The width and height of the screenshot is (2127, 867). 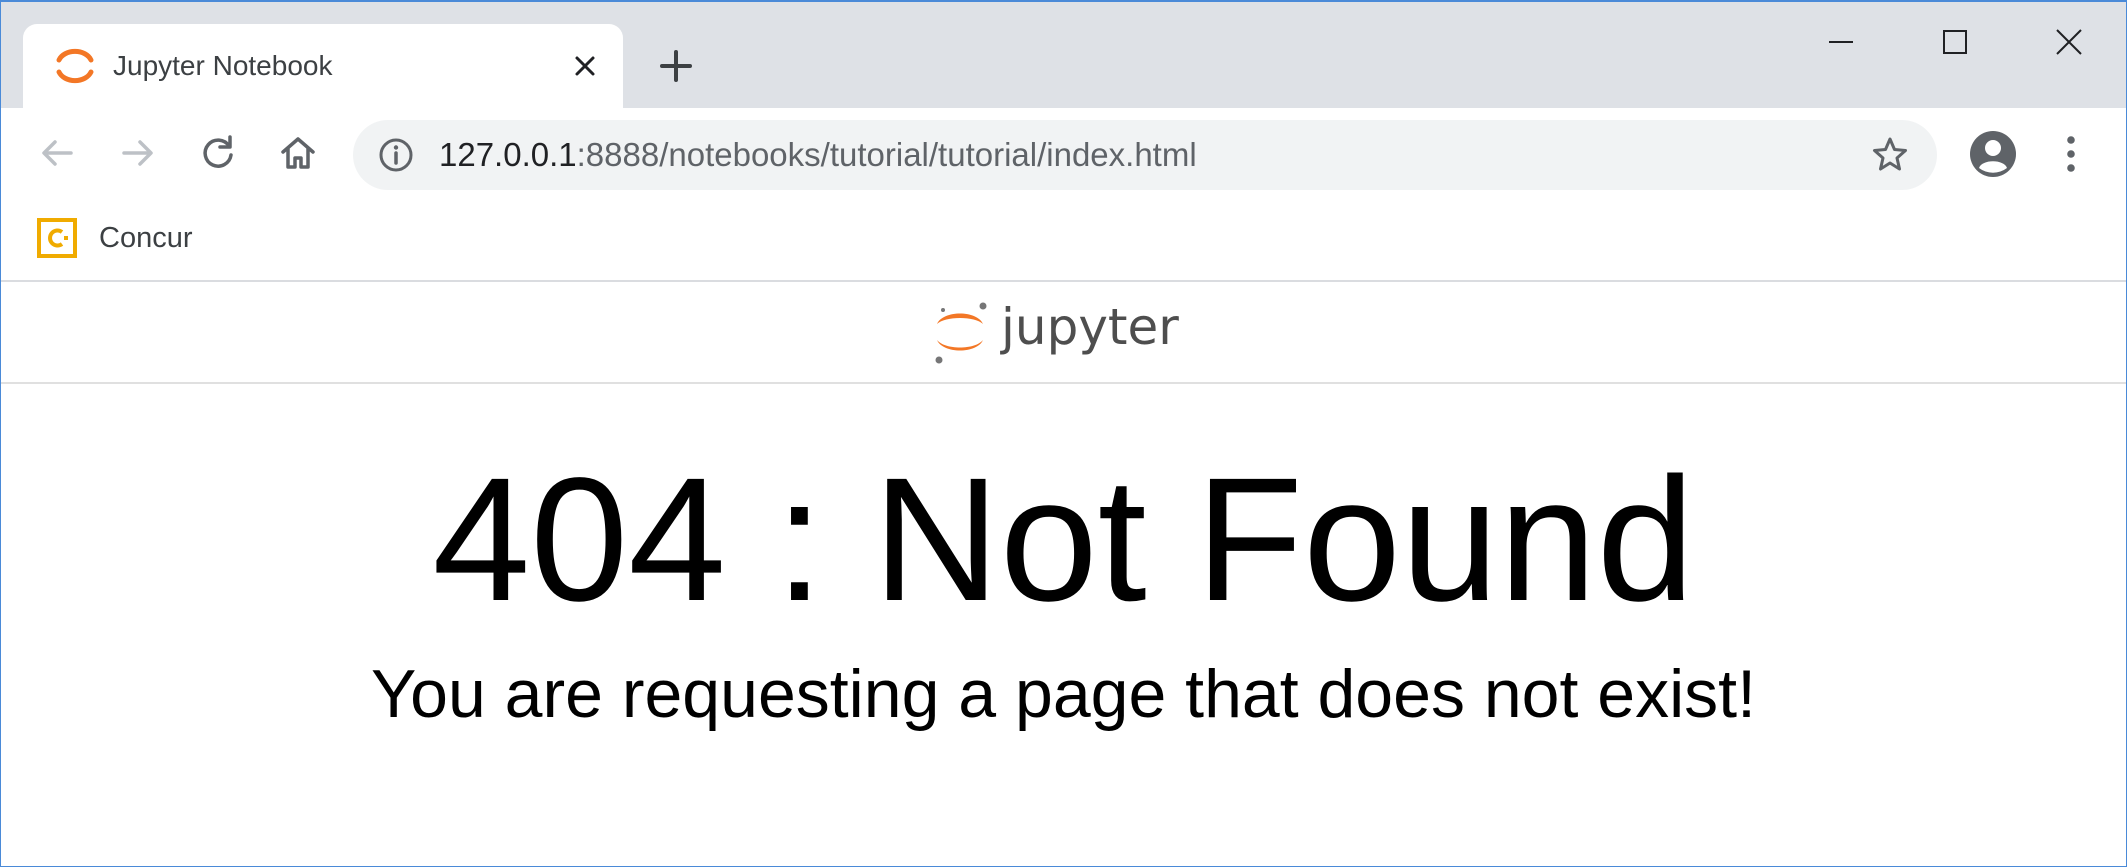 I want to click on site-info-icon, so click(x=396, y=155).